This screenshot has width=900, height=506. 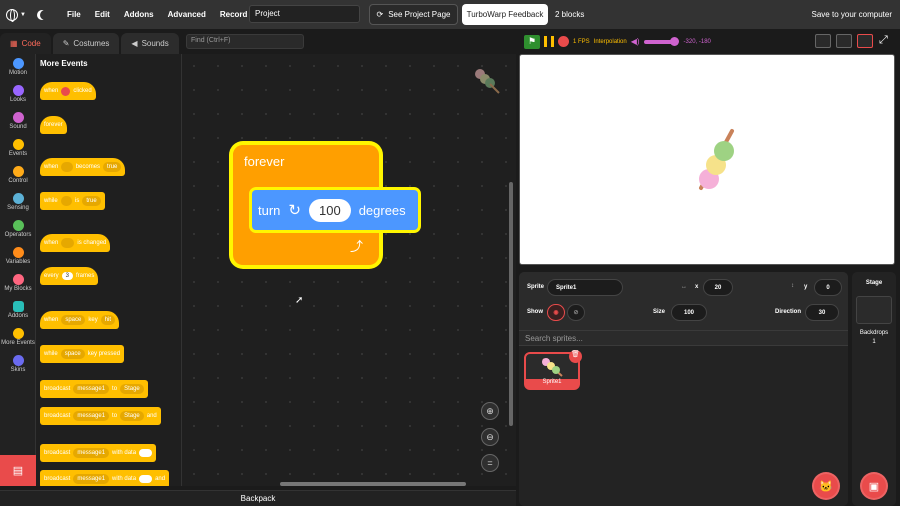 What do you see at coordinates (563, 41) in the screenshot?
I see `stop-button` at bounding box center [563, 41].